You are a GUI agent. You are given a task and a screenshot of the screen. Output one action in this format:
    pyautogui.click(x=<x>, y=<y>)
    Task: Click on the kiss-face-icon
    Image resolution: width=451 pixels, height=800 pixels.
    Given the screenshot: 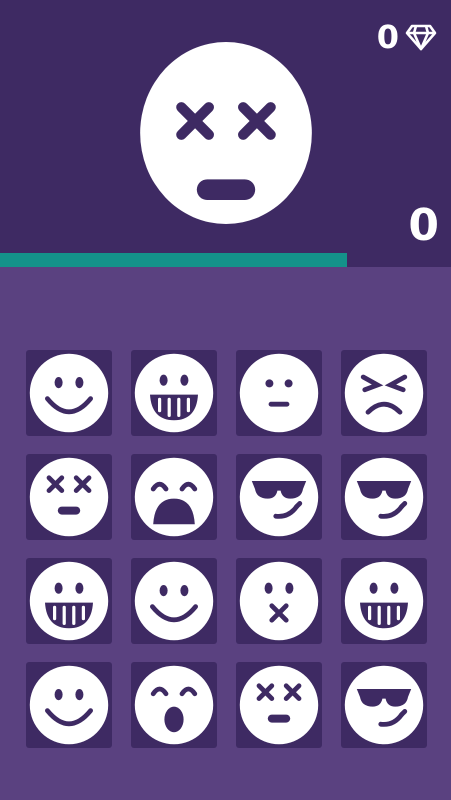 What is the action you would take?
    pyautogui.click(x=279, y=601)
    